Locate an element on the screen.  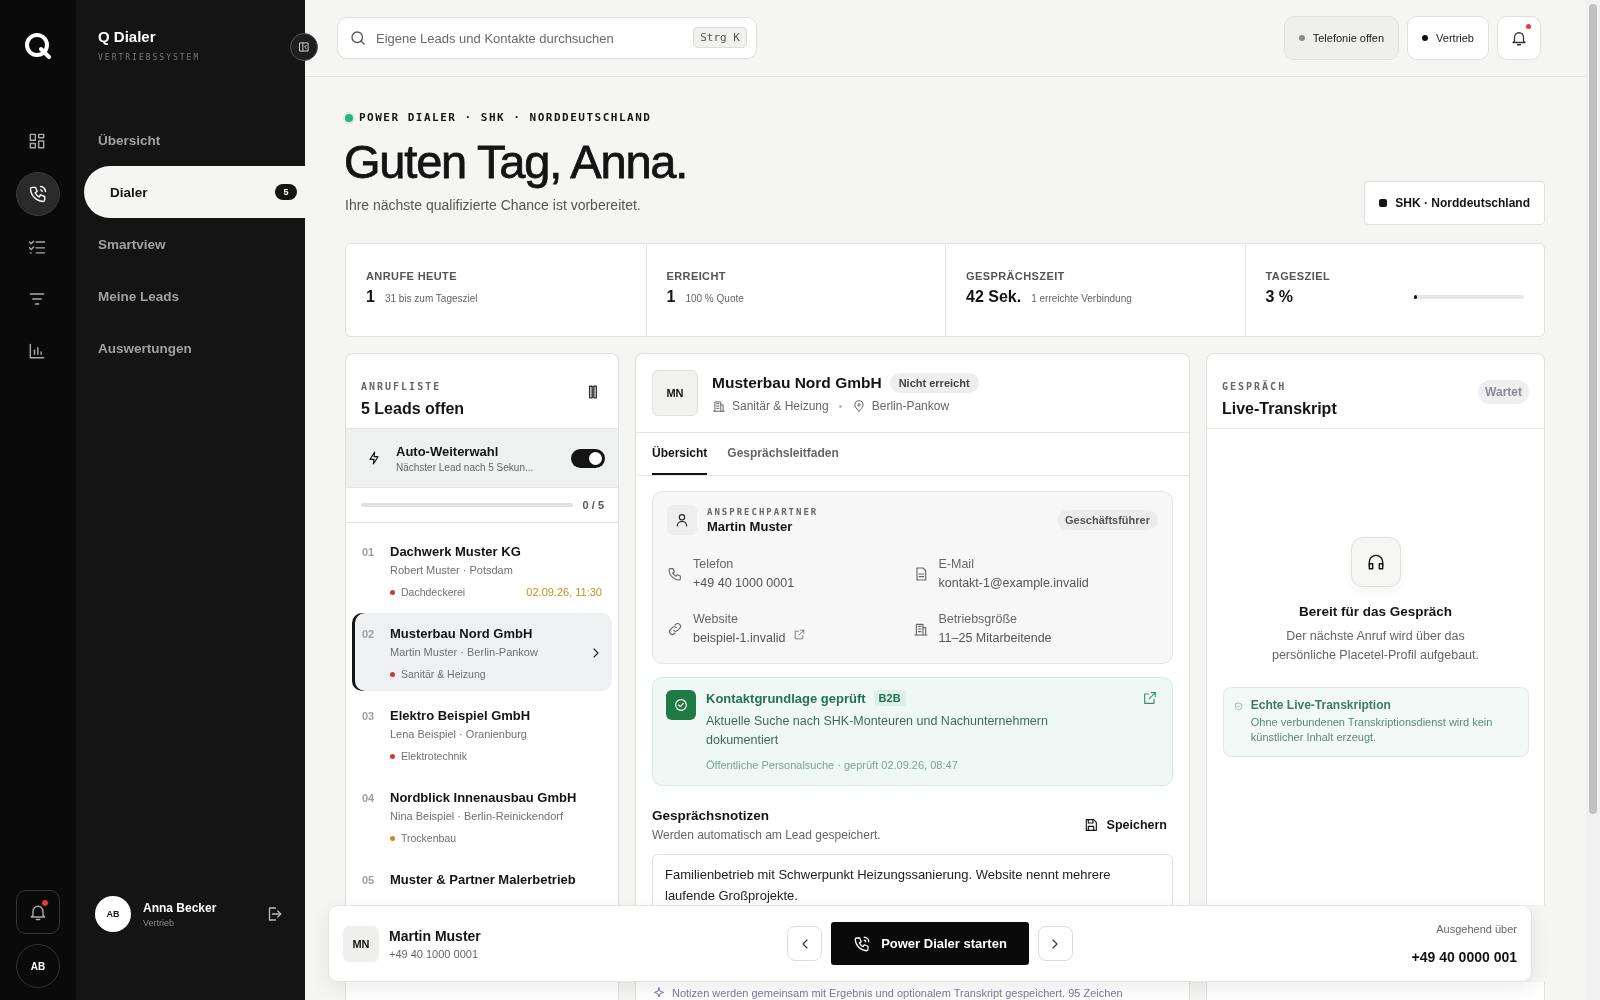
lead-number: 04 is located at coordinates (369, 798).